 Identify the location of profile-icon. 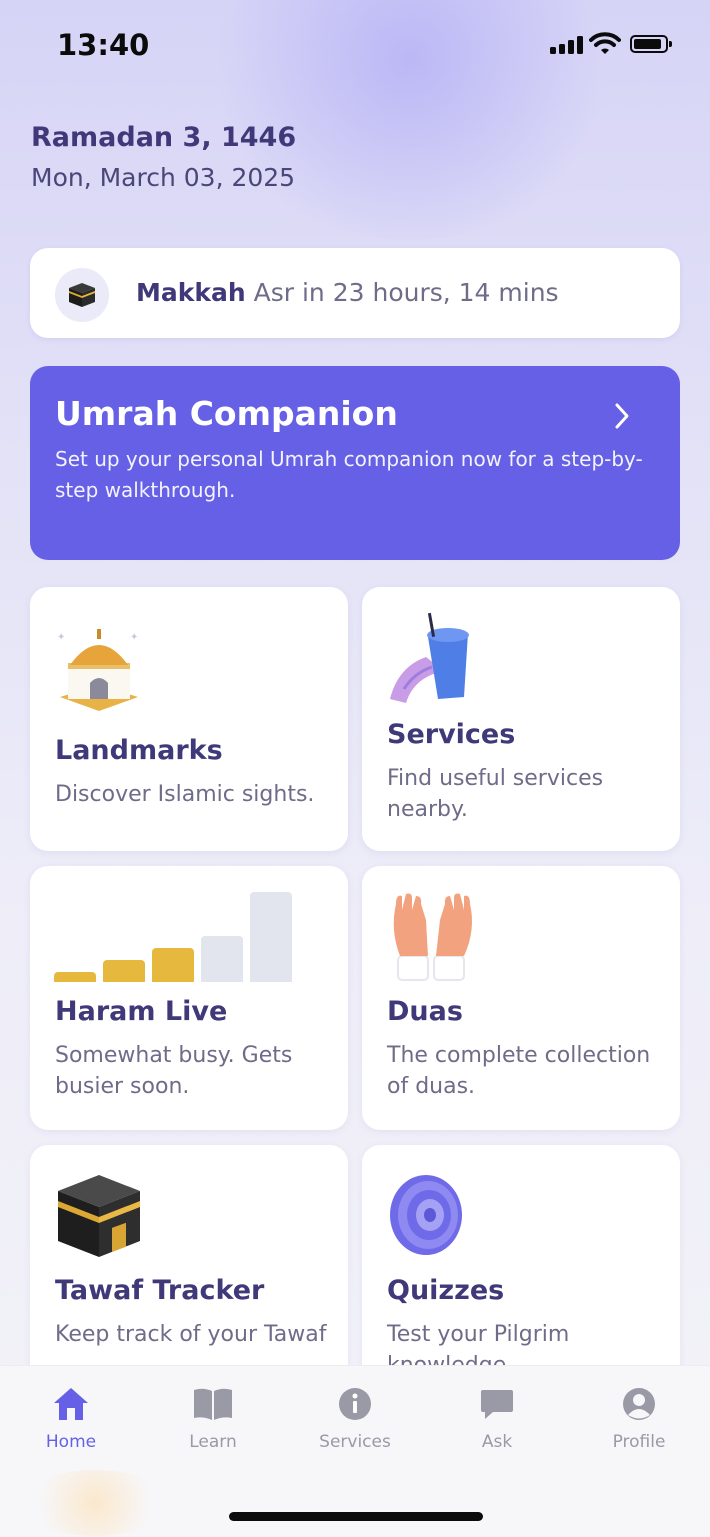
(639, 1404).